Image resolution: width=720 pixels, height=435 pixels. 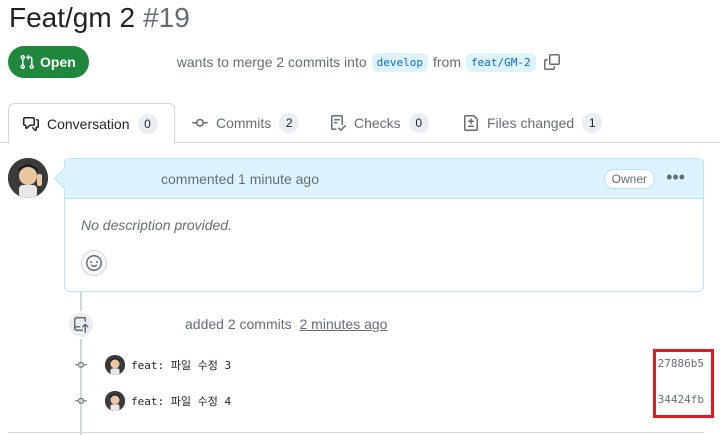 I want to click on owner-badge: Owner, so click(x=629, y=179).